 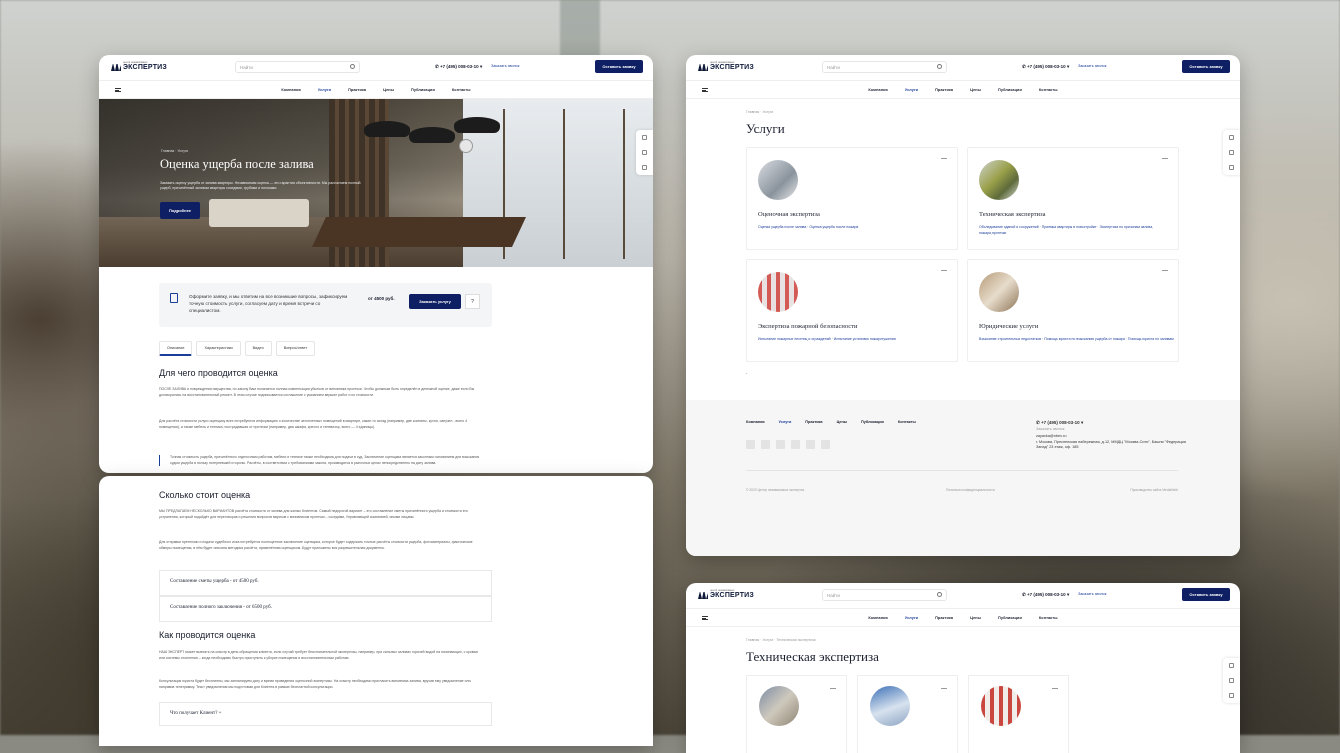 What do you see at coordinates (872, 422) in the screenshot?
I see `footer-nav-publications: Публикации` at bounding box center [872, 422].